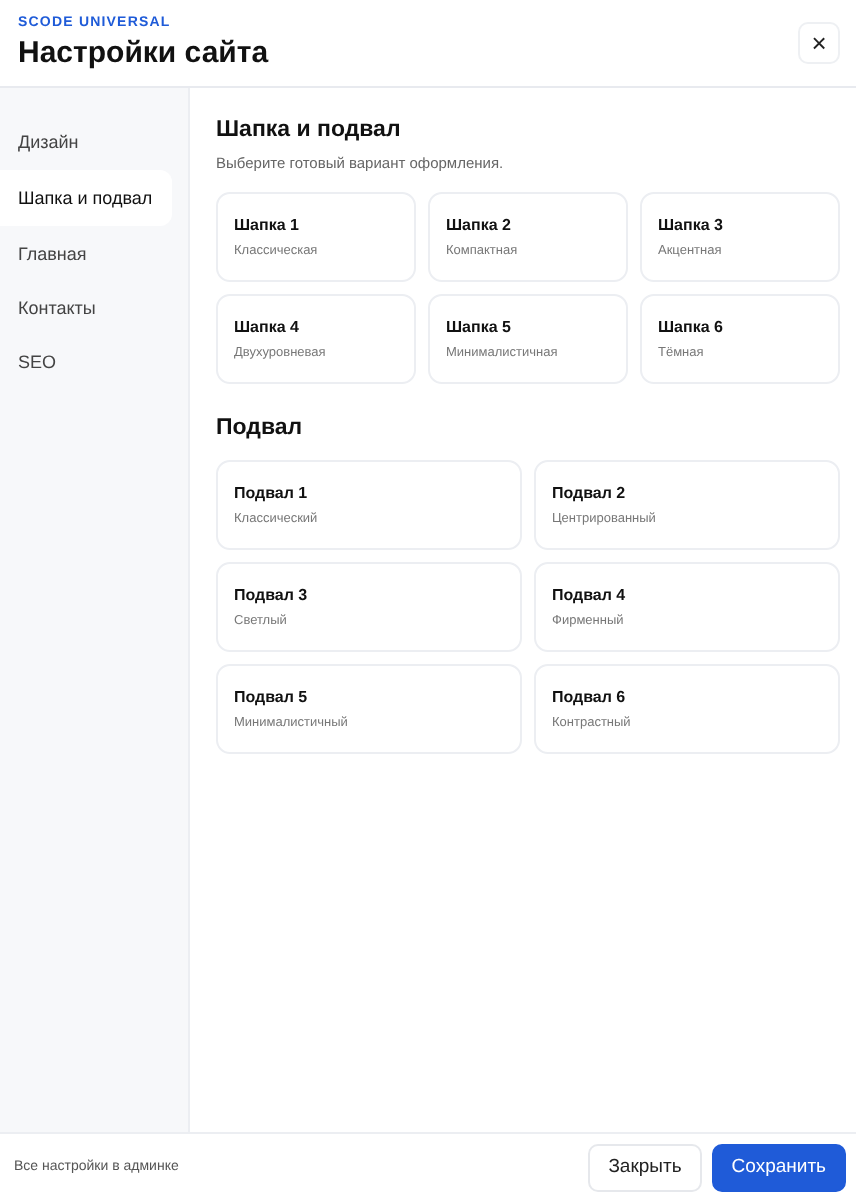 The image size is (856, 1200). I want to click on sidebar-item: Главная, so click(86, 254).